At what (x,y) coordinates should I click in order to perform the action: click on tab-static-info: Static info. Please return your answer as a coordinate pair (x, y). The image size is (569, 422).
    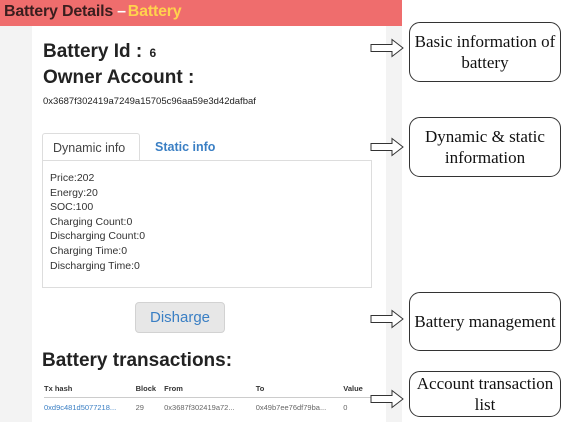
    Looking at the image, I should click on (185, 147).